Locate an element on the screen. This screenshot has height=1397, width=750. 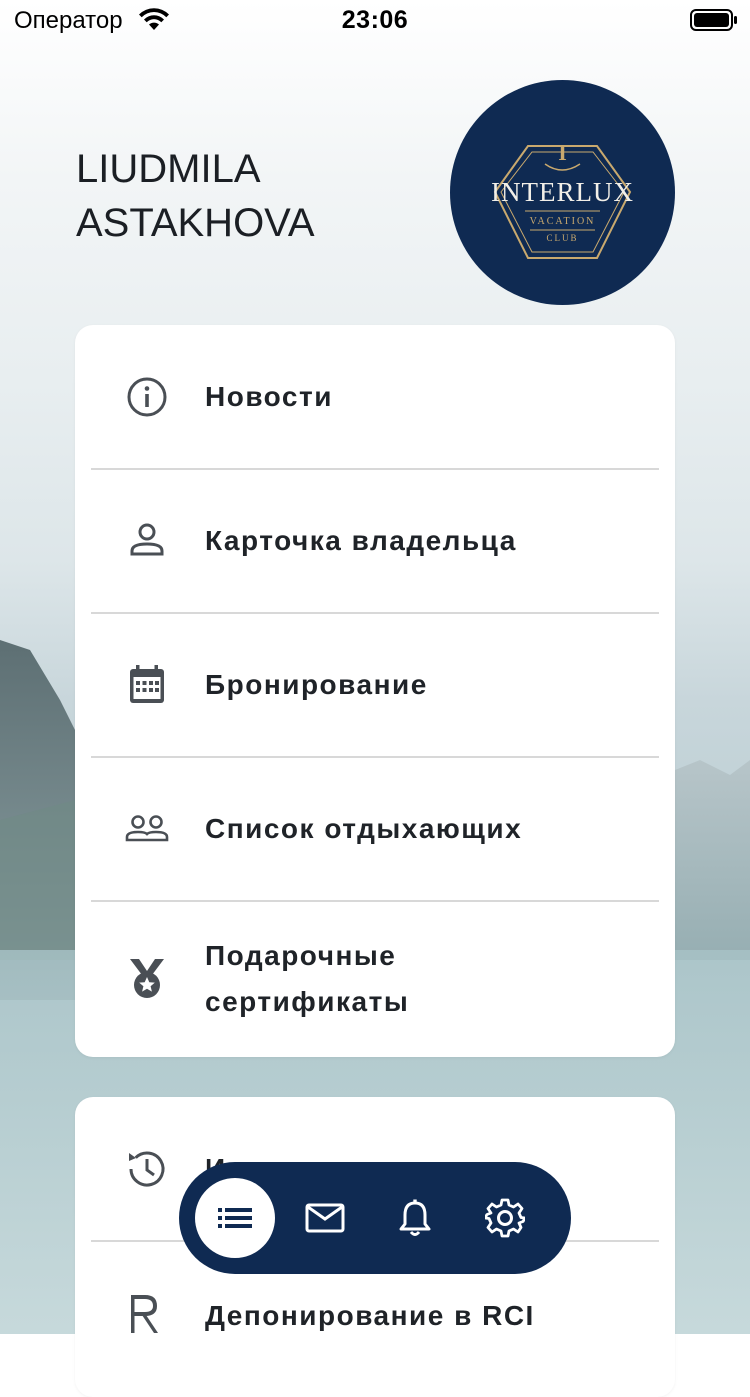
interlux-logo-icon: I INTERLUX VACATION CLUB is located at coordinates (562, 199).